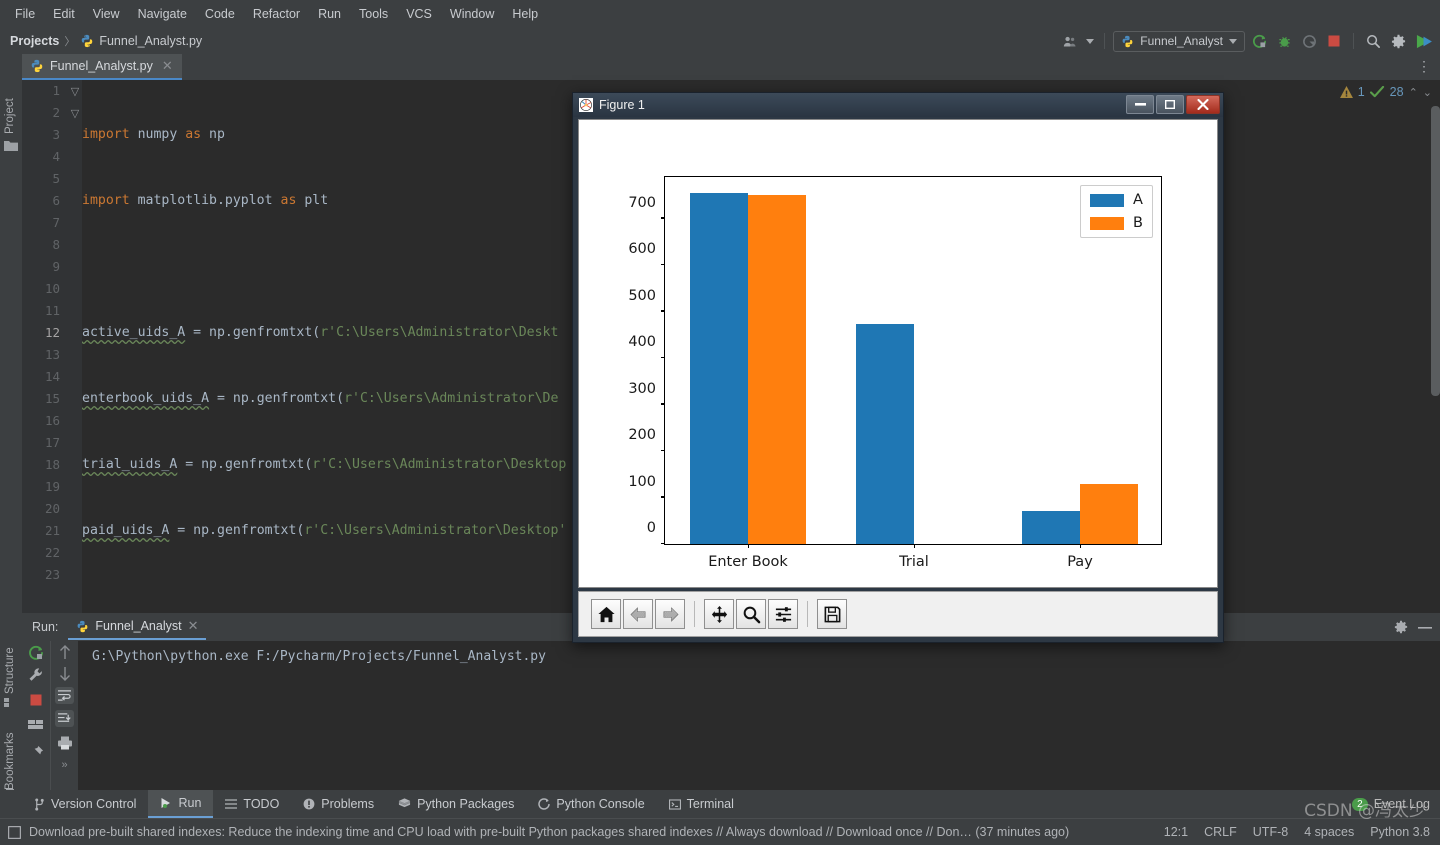  I want to click on arrow-up-icon, so click(65, 652).